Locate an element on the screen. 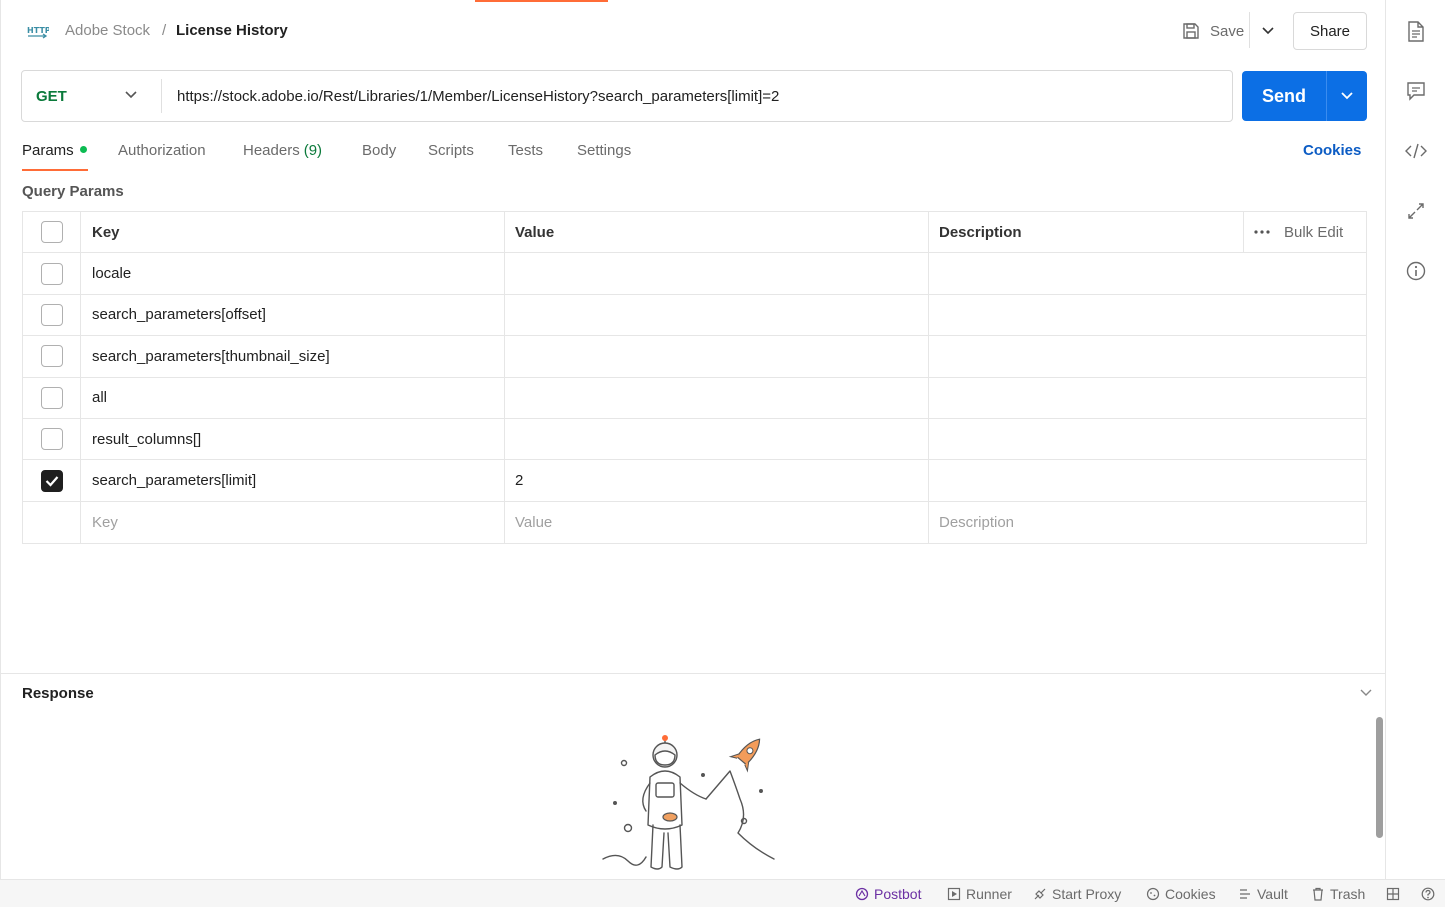 The width and height of the screenshot is (1445, 907). vault-button: Vault is located at coordinates (1263, 893).